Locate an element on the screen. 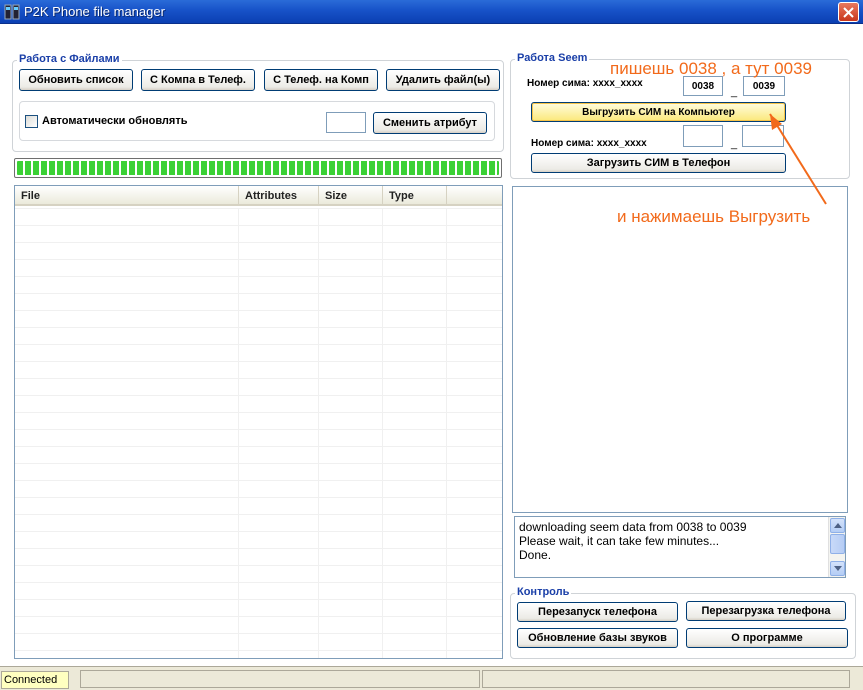 This screenshot has width=863, height=690. change-attribute-button: Сменить атрибут is located at coordinates (430, 123).